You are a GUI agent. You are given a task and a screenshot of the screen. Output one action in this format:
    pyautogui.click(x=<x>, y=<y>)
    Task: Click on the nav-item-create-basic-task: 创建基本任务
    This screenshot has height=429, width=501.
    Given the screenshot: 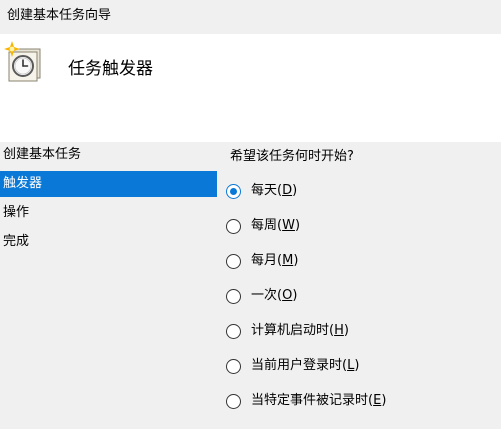 What is the action you would take?
    pyautogui.click(x=108, y=155)
    